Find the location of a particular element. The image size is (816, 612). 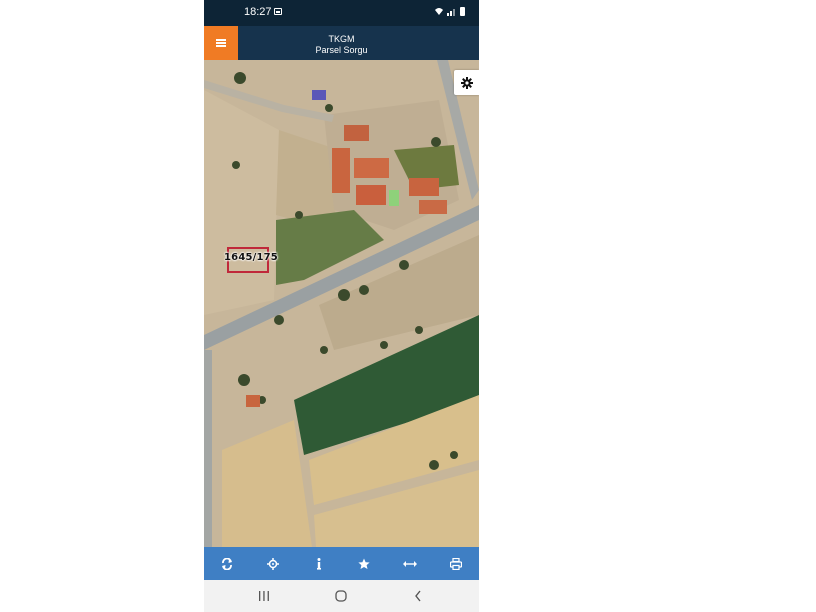

gear-icon is located at coordinates (466, 82).